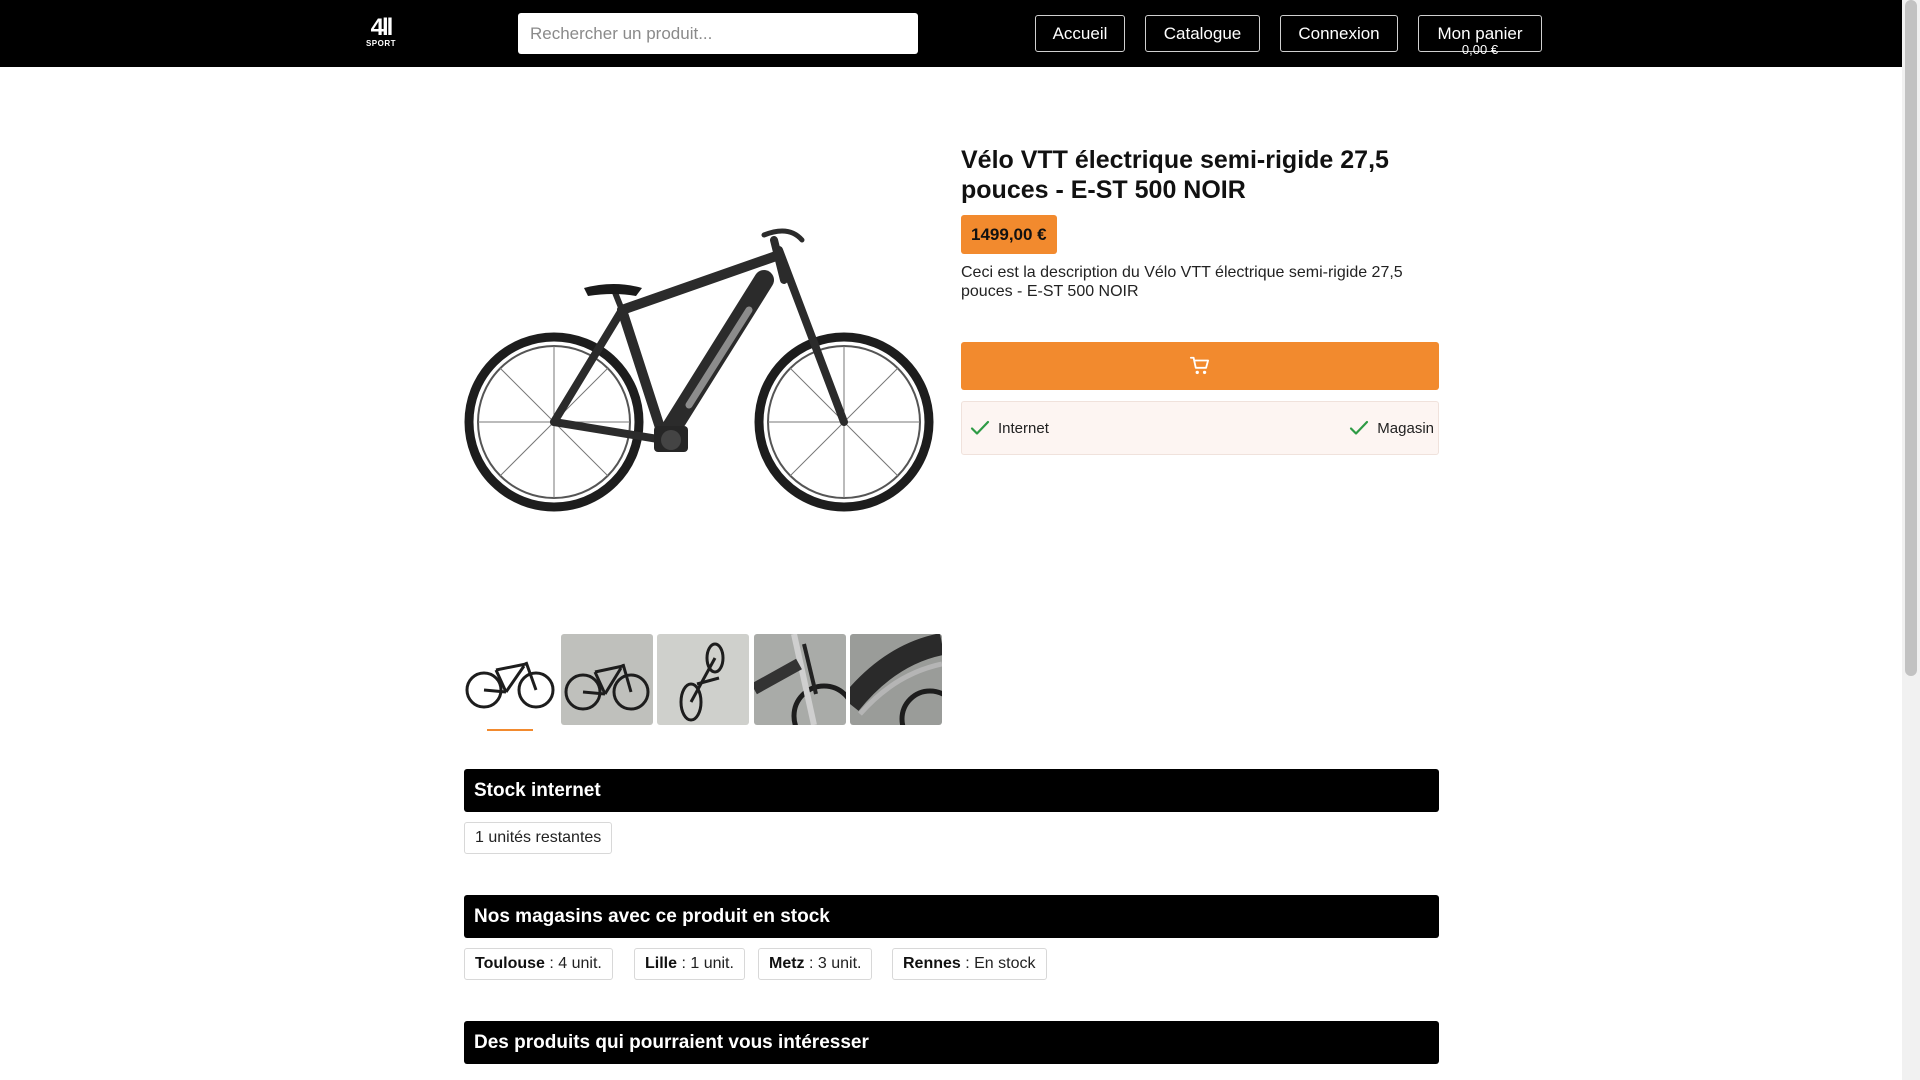  Describe the element at coordinates (932, 963) in the screenshot. I see `store-city: Rennes` at that location.